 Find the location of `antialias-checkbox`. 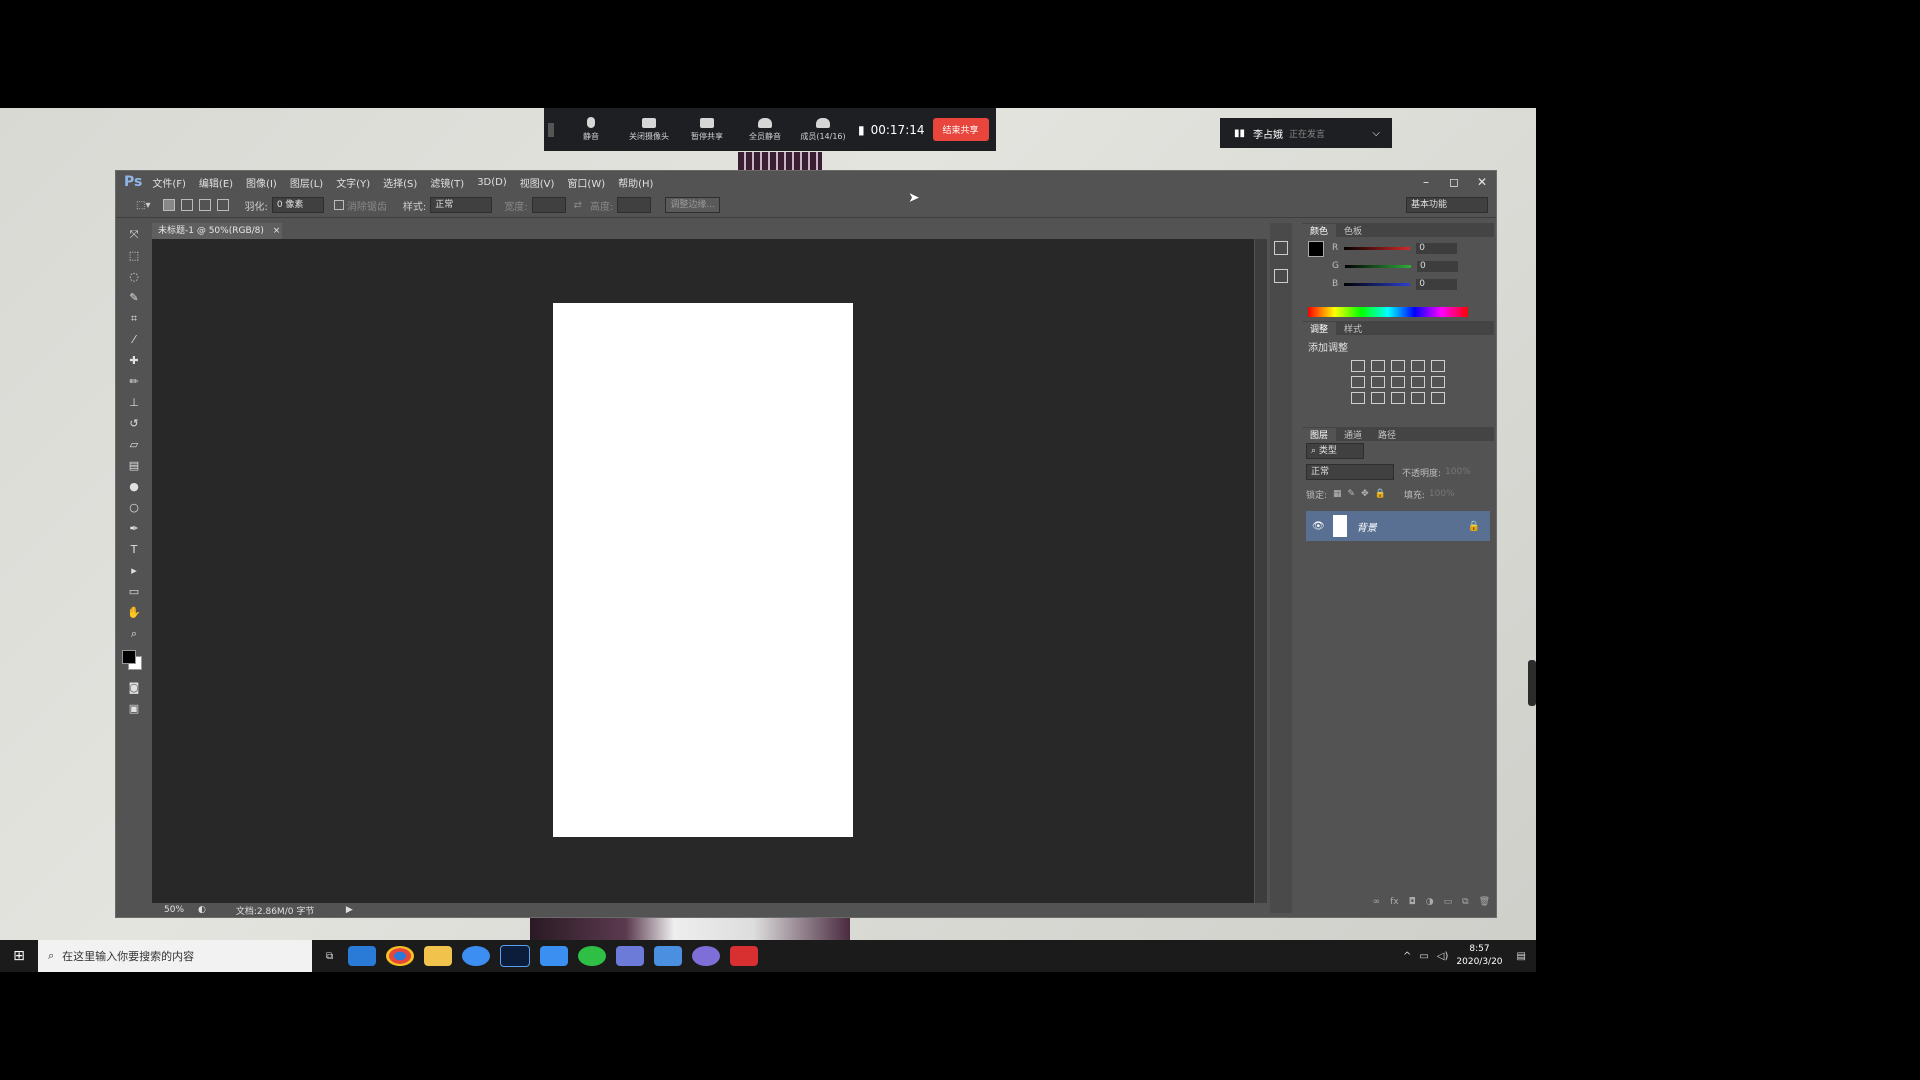

antialias-checkbox is located at coordinates (338, 205).